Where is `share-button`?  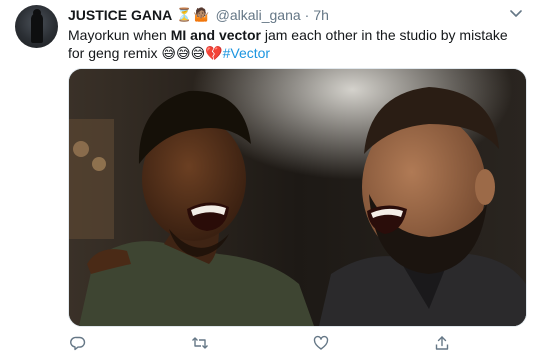
share-button is located at coordinates (442, 343).